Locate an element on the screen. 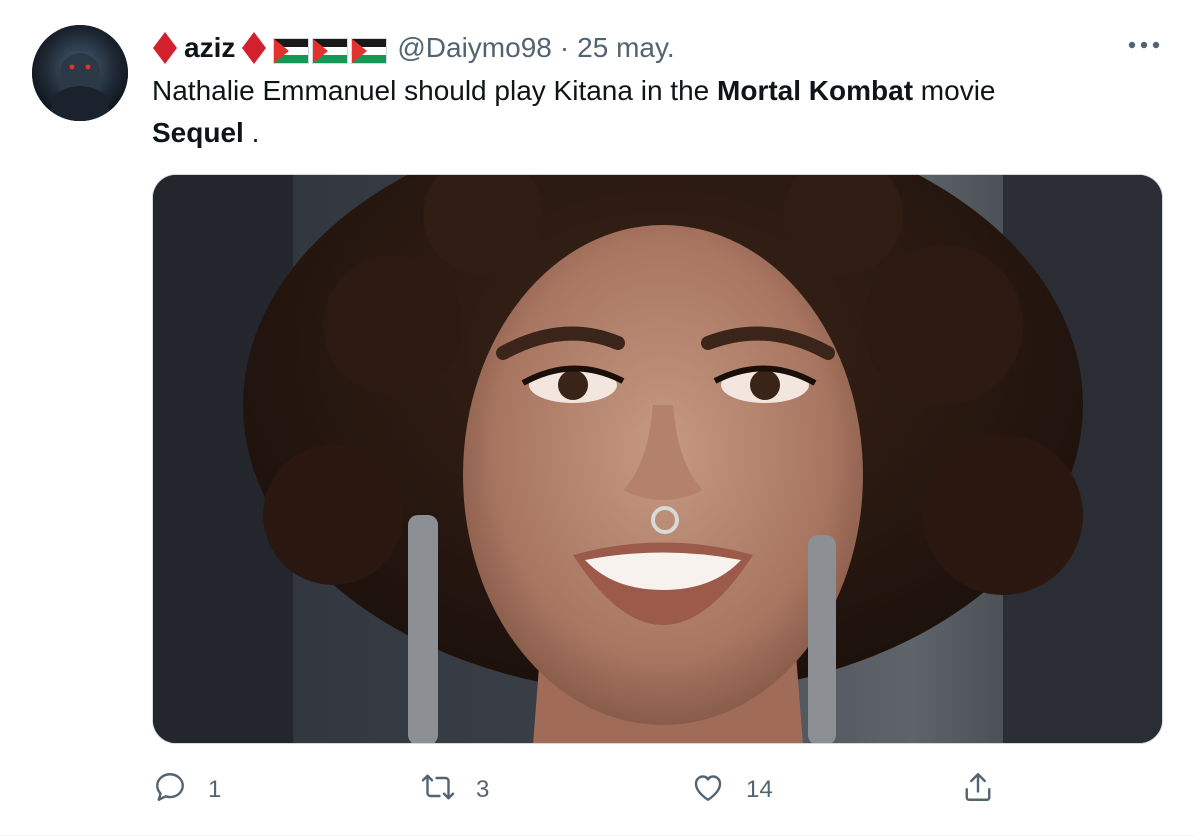  like-count: 14 is located at coordinates (759, 789).